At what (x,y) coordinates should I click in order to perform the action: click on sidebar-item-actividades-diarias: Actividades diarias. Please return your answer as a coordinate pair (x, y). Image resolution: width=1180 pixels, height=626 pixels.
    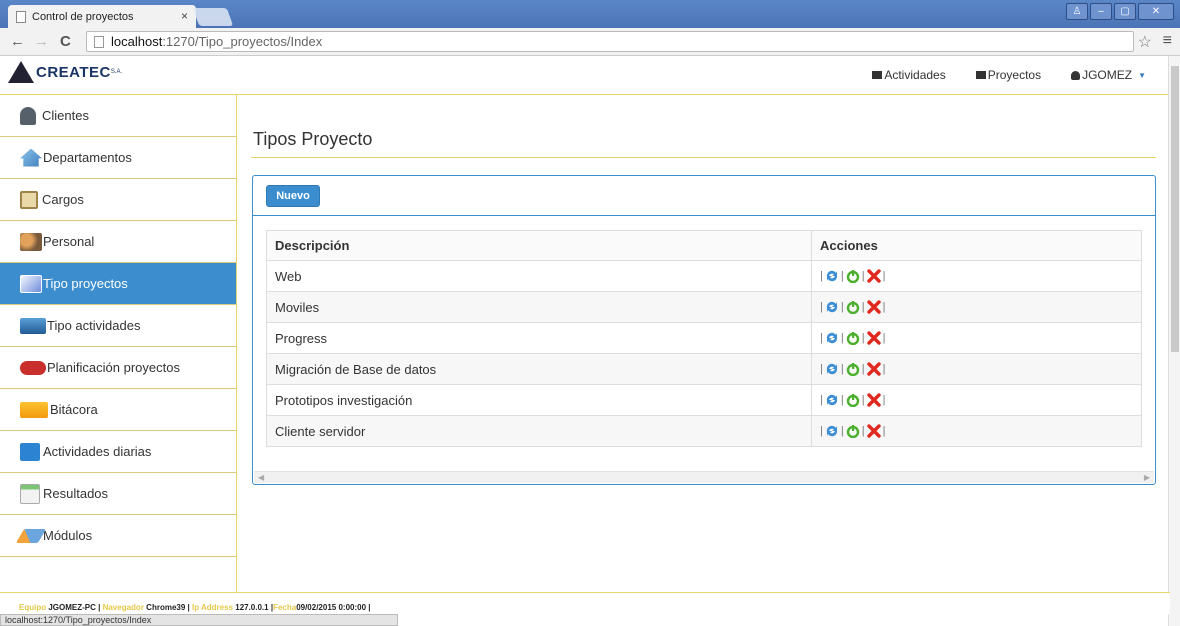
    Looking at the image, I should click on (118, 452).